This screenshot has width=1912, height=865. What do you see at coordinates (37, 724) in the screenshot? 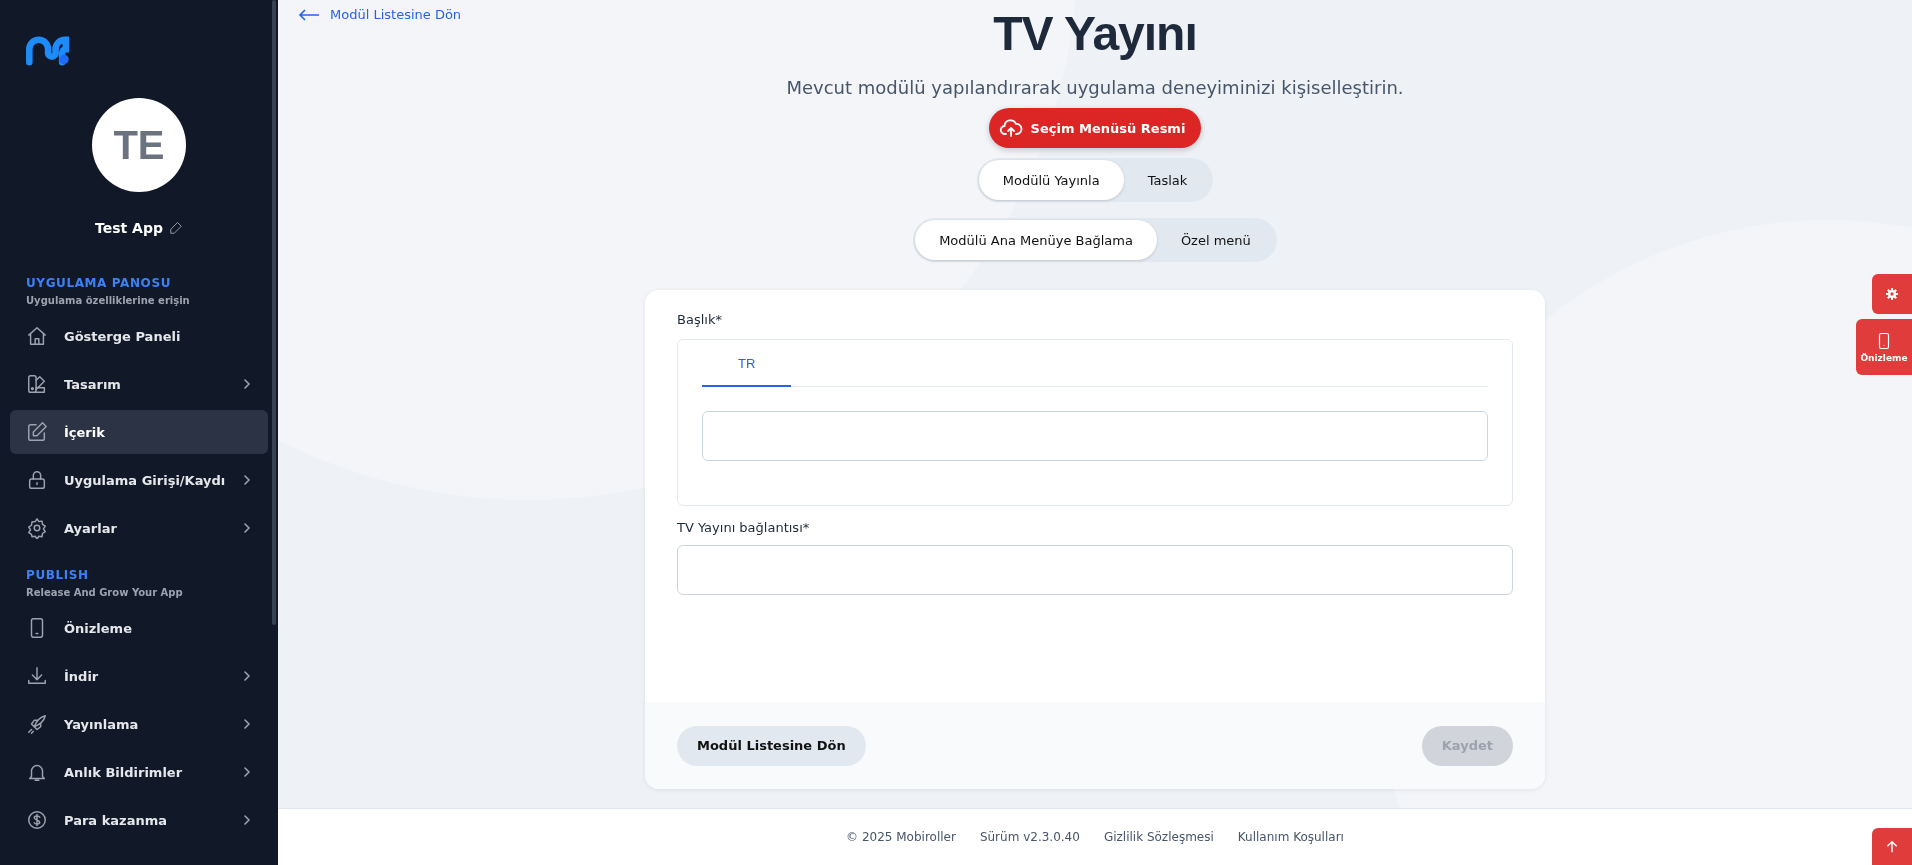
I see `rocket-icon` at bounding box center [37, 724].